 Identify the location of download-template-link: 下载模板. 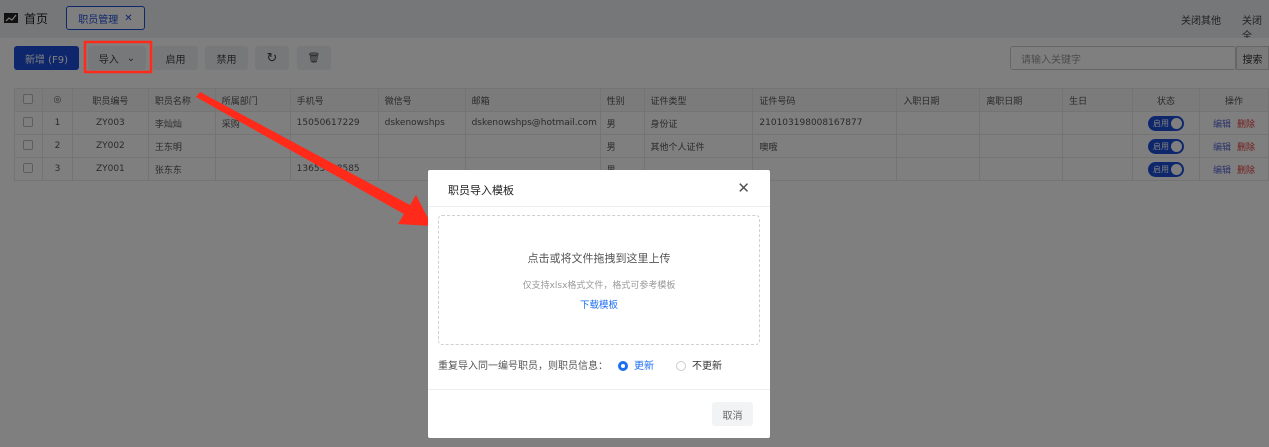
(599, 304).